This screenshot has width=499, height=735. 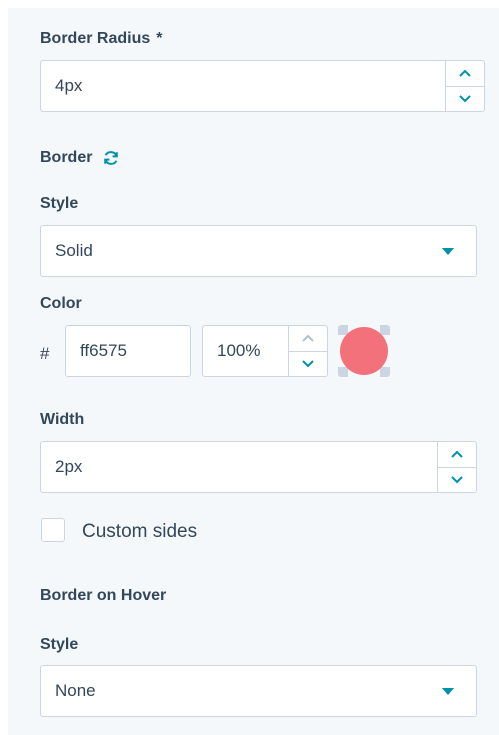 I want to click on color-swatch, so click(x=364, y=351).